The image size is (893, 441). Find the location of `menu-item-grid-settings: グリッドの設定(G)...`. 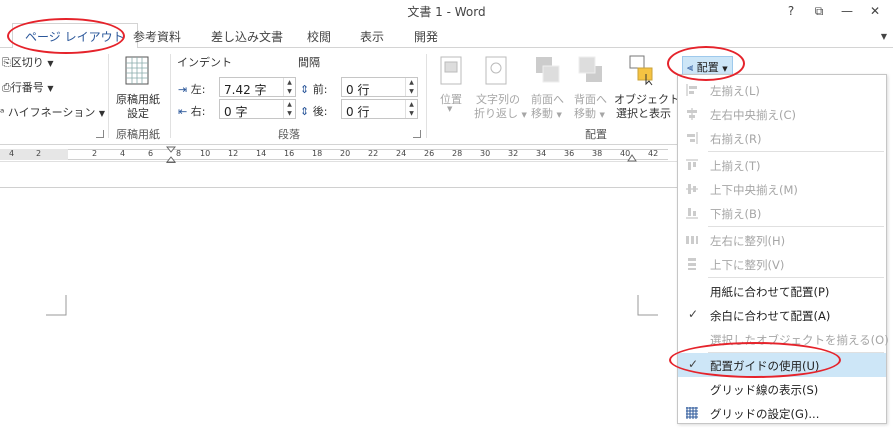

menu-item-grid-settings: グリッドの設定(G)... is located at coordinates (782, 413).